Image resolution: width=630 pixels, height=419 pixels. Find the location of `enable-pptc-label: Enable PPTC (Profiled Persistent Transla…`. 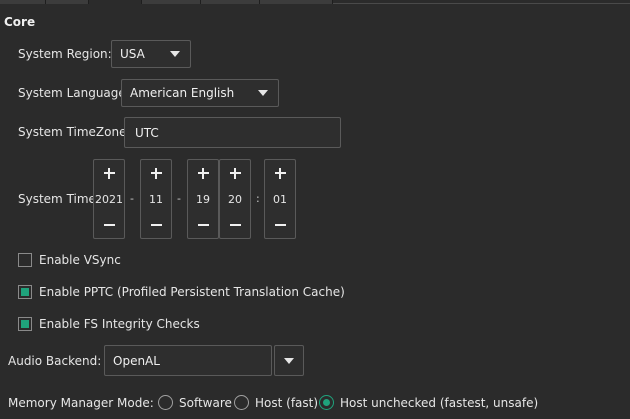

enable-pptc-label: Enable PPTC (Profiled Persistent Transla… is located at coordinates (192, 292).